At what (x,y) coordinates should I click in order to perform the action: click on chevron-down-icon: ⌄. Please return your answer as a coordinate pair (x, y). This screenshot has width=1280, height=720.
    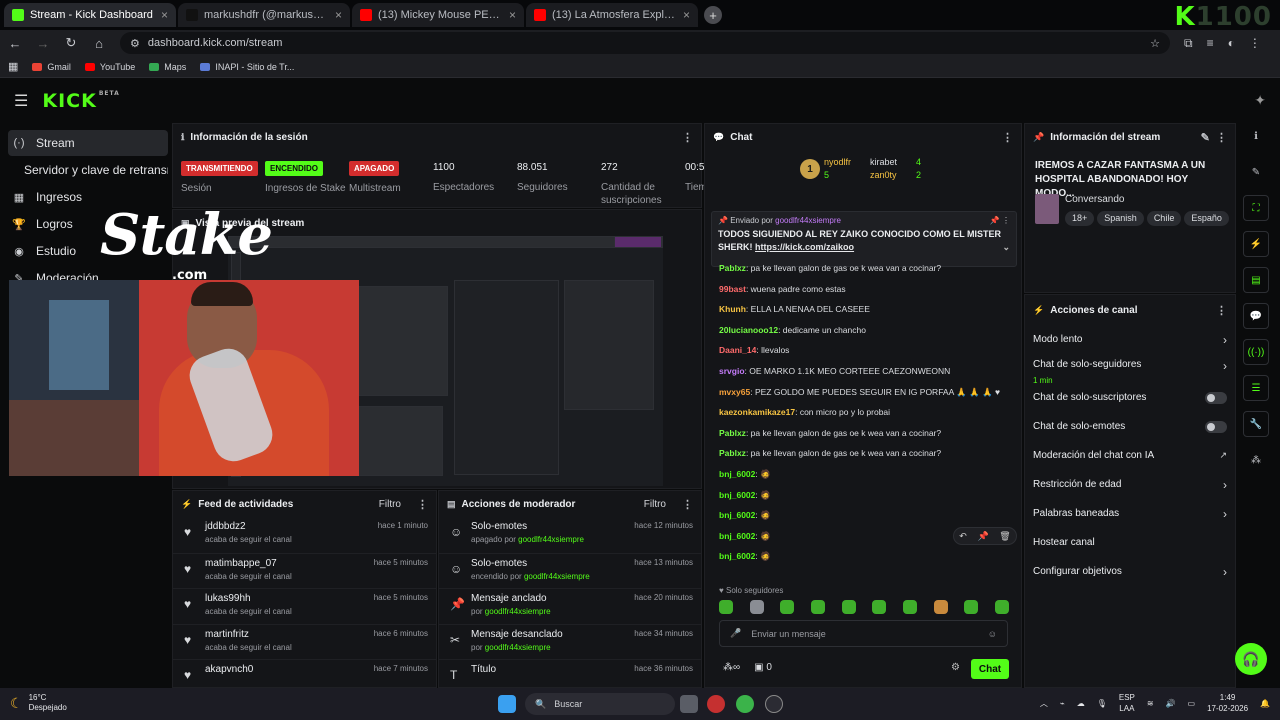
    Looking at the image, I should click on (1006, 247).